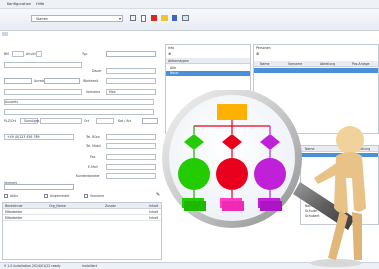  What do you see at coordinates (42, 19) in the screenshot?
I see `start-combo-value: Starten` at bounding box center [42, 19].